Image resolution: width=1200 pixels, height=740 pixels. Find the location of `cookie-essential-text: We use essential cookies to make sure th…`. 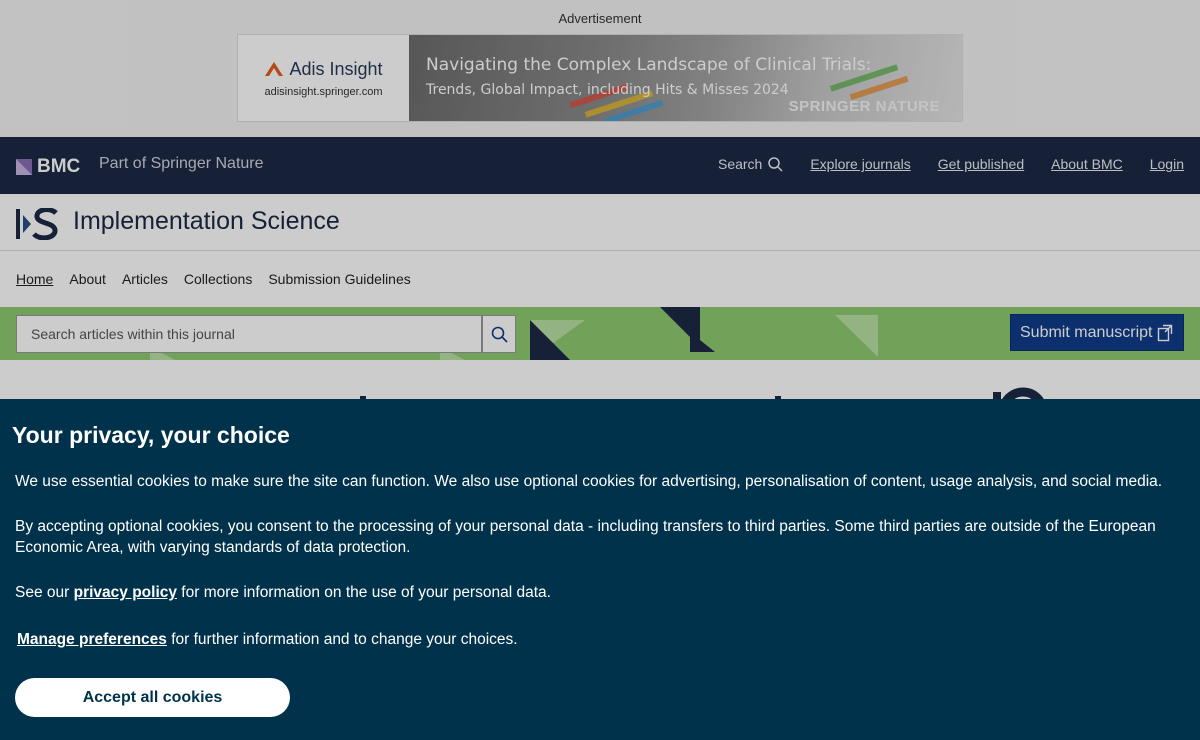

cookie-essential-text: We use essential cookies to make sure th… is located at coordinates (589, 481).